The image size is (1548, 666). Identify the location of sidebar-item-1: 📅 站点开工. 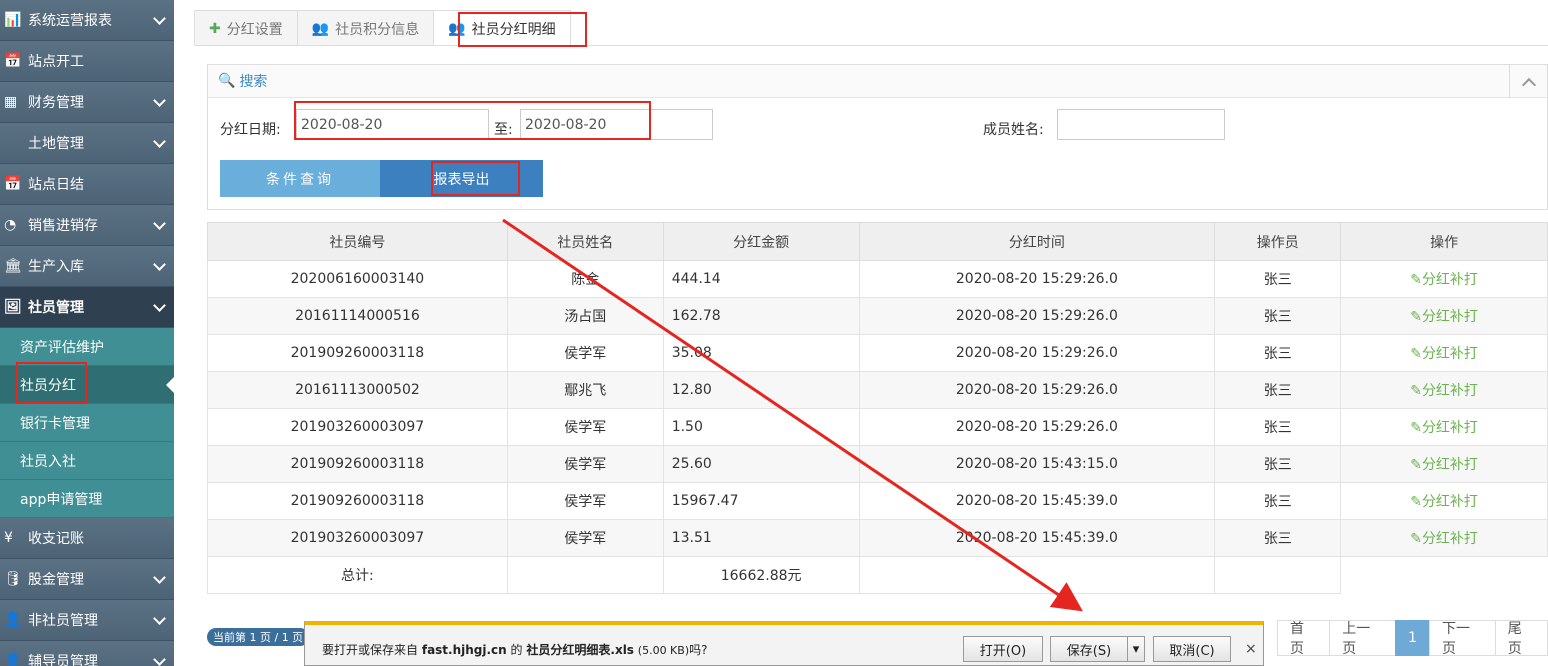
(87, 61).